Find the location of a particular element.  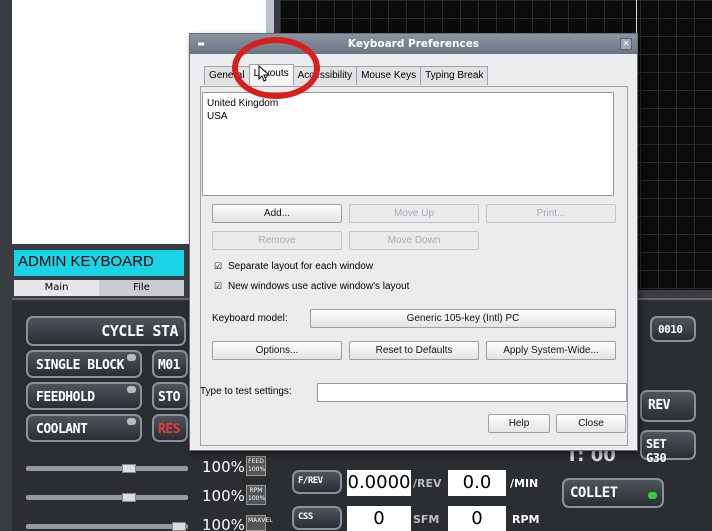

close-button: Close is located at coordinates (591, 423).